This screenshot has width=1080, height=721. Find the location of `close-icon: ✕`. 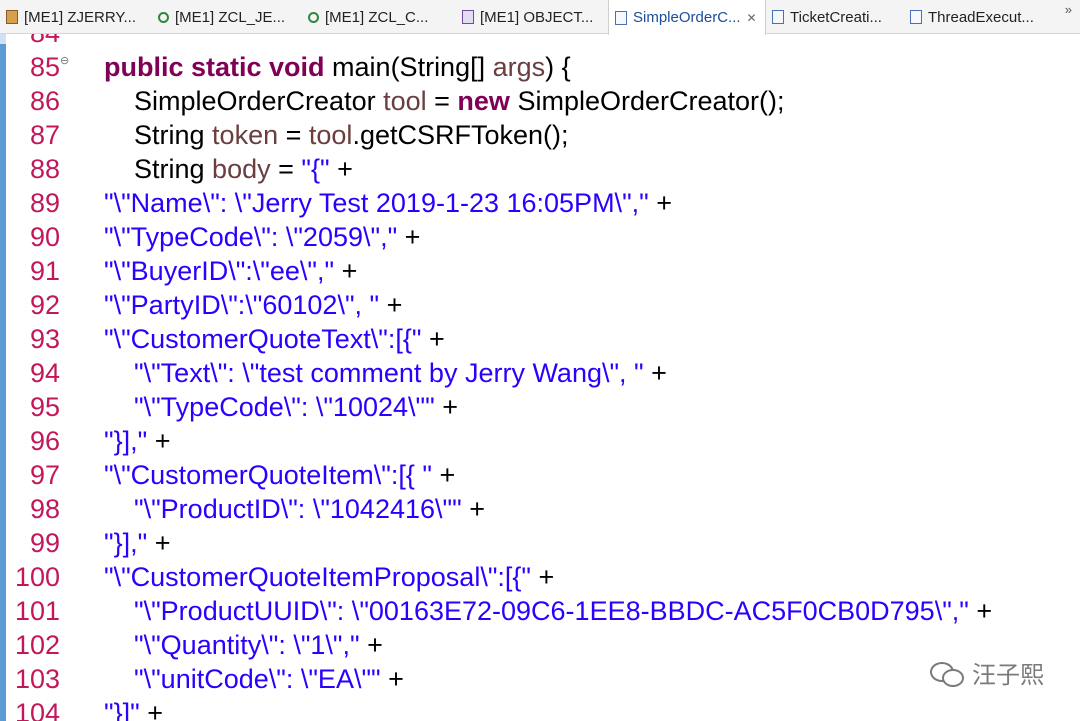

close-icon: ✕ is located at coordinates (752, 18).